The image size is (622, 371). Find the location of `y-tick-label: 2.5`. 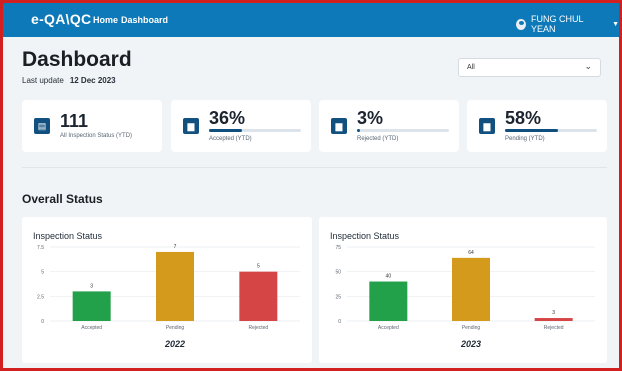

y-tick-label: 2.5 is located at coordinates (40, 297).